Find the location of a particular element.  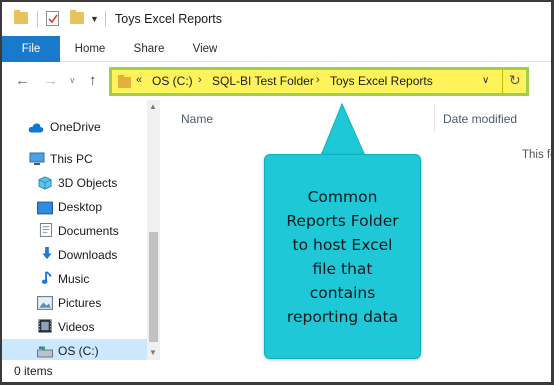

music-note-icon is located at coordinates (46, 277).